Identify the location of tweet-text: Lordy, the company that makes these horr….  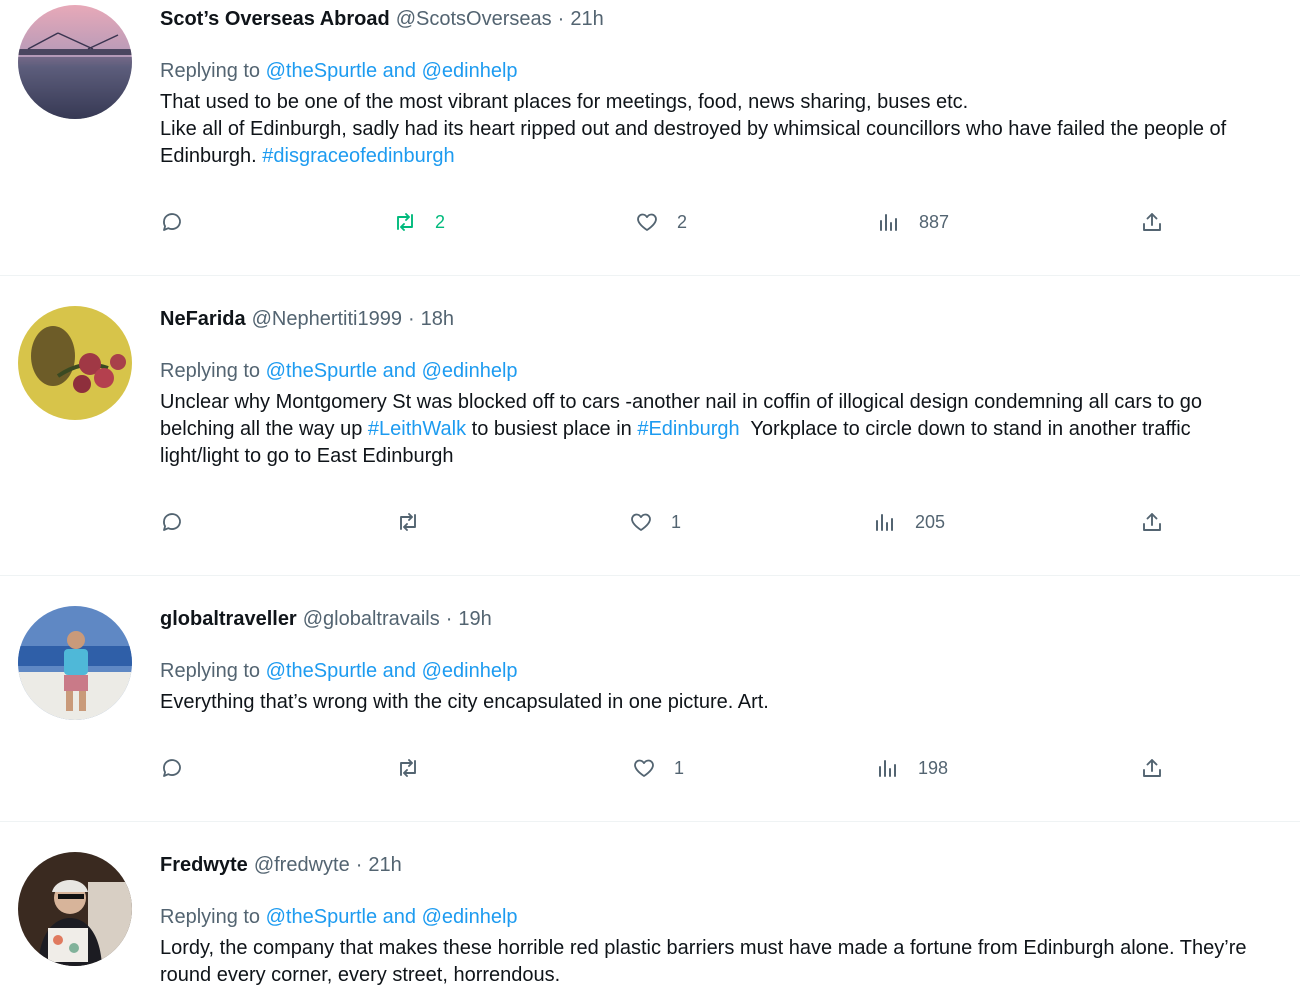
(727, 962).